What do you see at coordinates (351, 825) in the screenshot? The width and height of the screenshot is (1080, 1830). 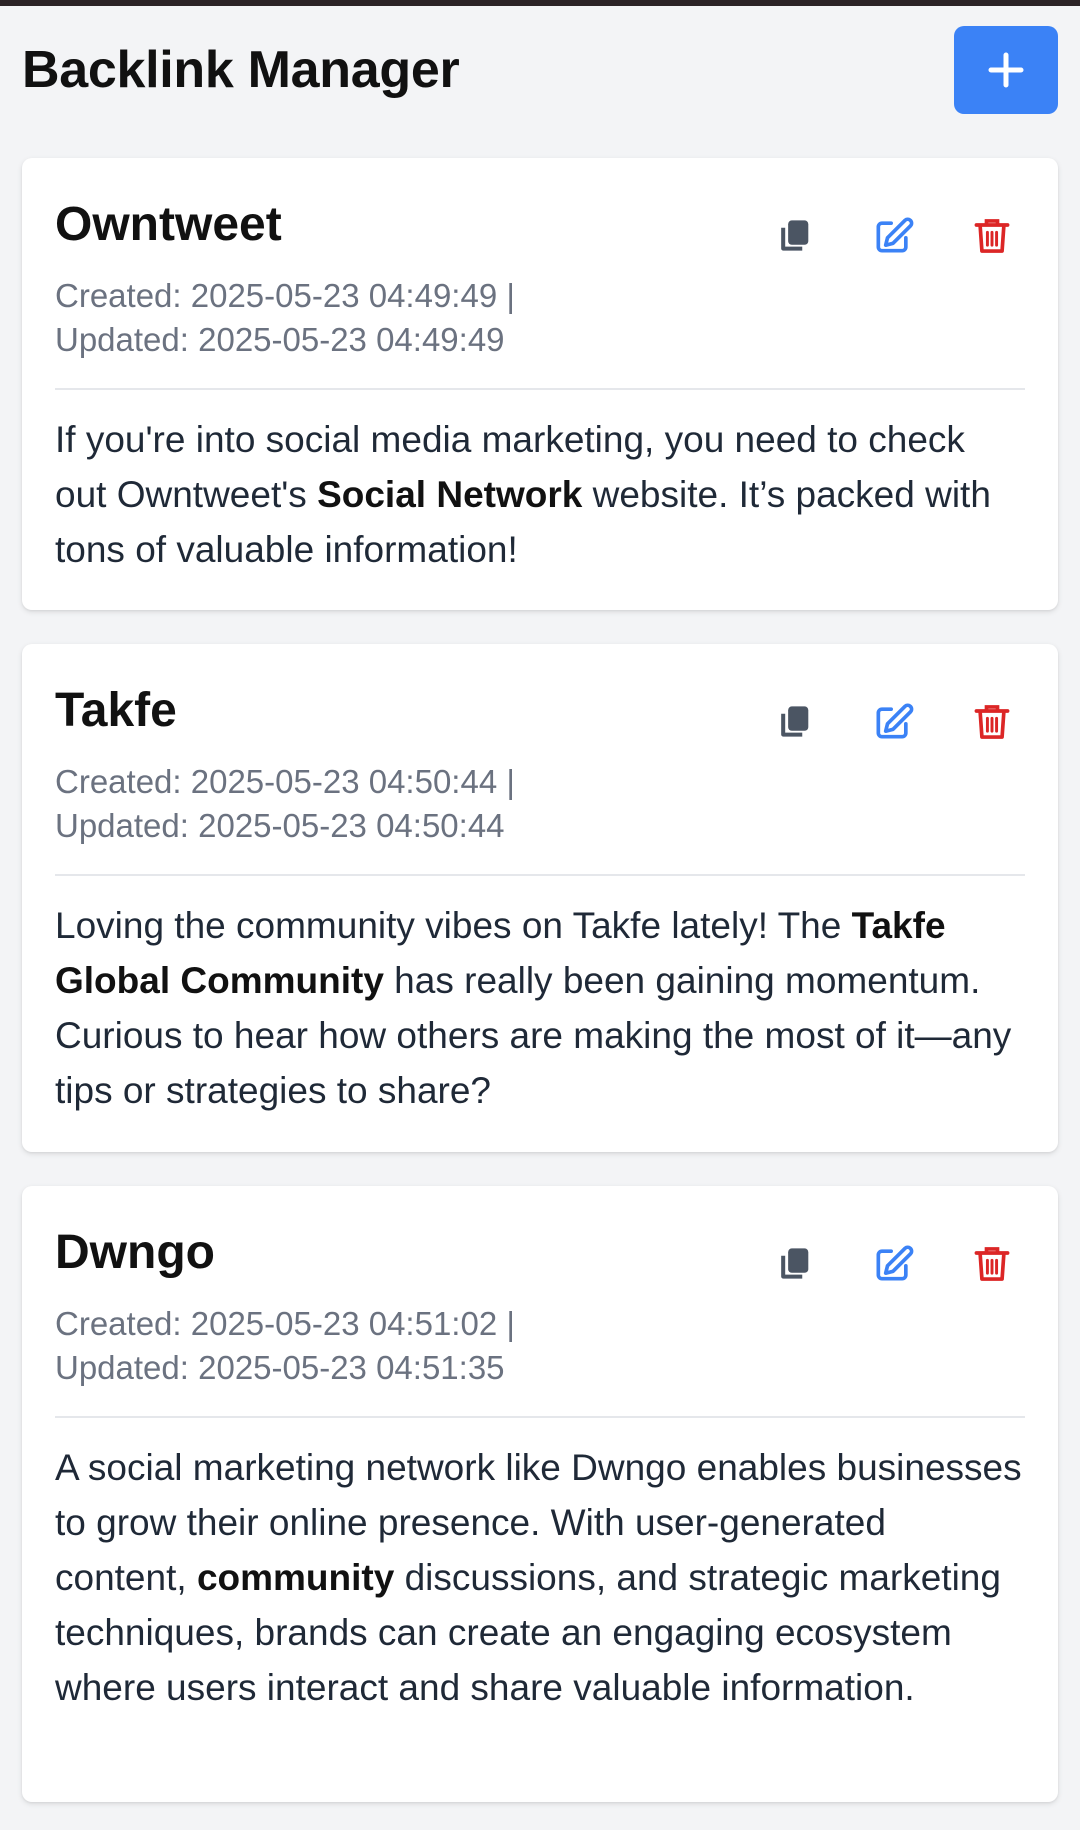 I see `updated-date: 2025-05-23 04:50:44` at bounding box center [351, 825].